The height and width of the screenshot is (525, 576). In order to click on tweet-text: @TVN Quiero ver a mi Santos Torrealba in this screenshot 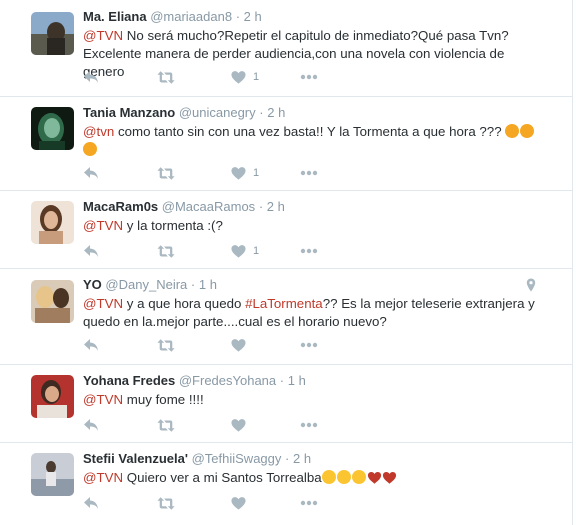, I will do `click(310, 478)`.